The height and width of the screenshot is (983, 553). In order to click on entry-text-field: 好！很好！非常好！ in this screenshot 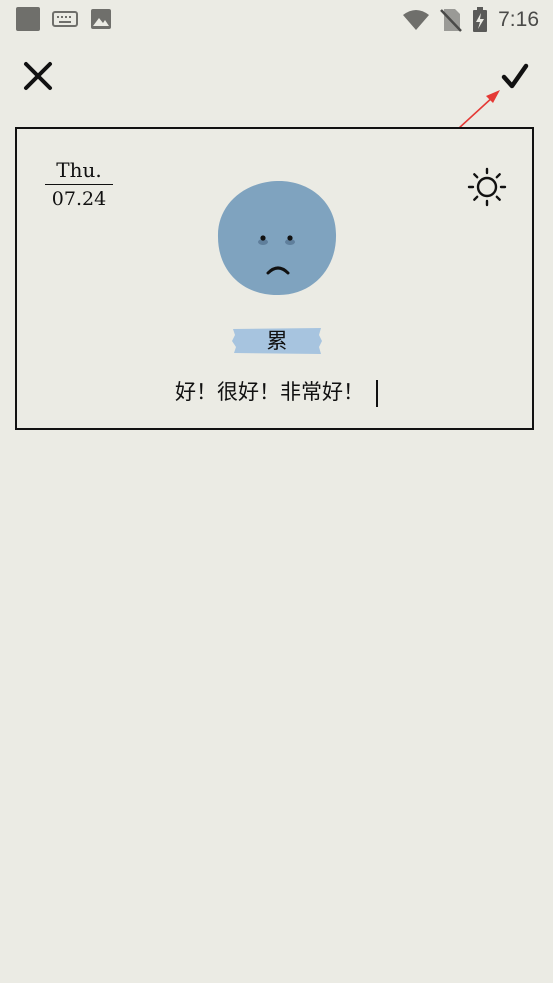, I will do `click(276, 392)`.